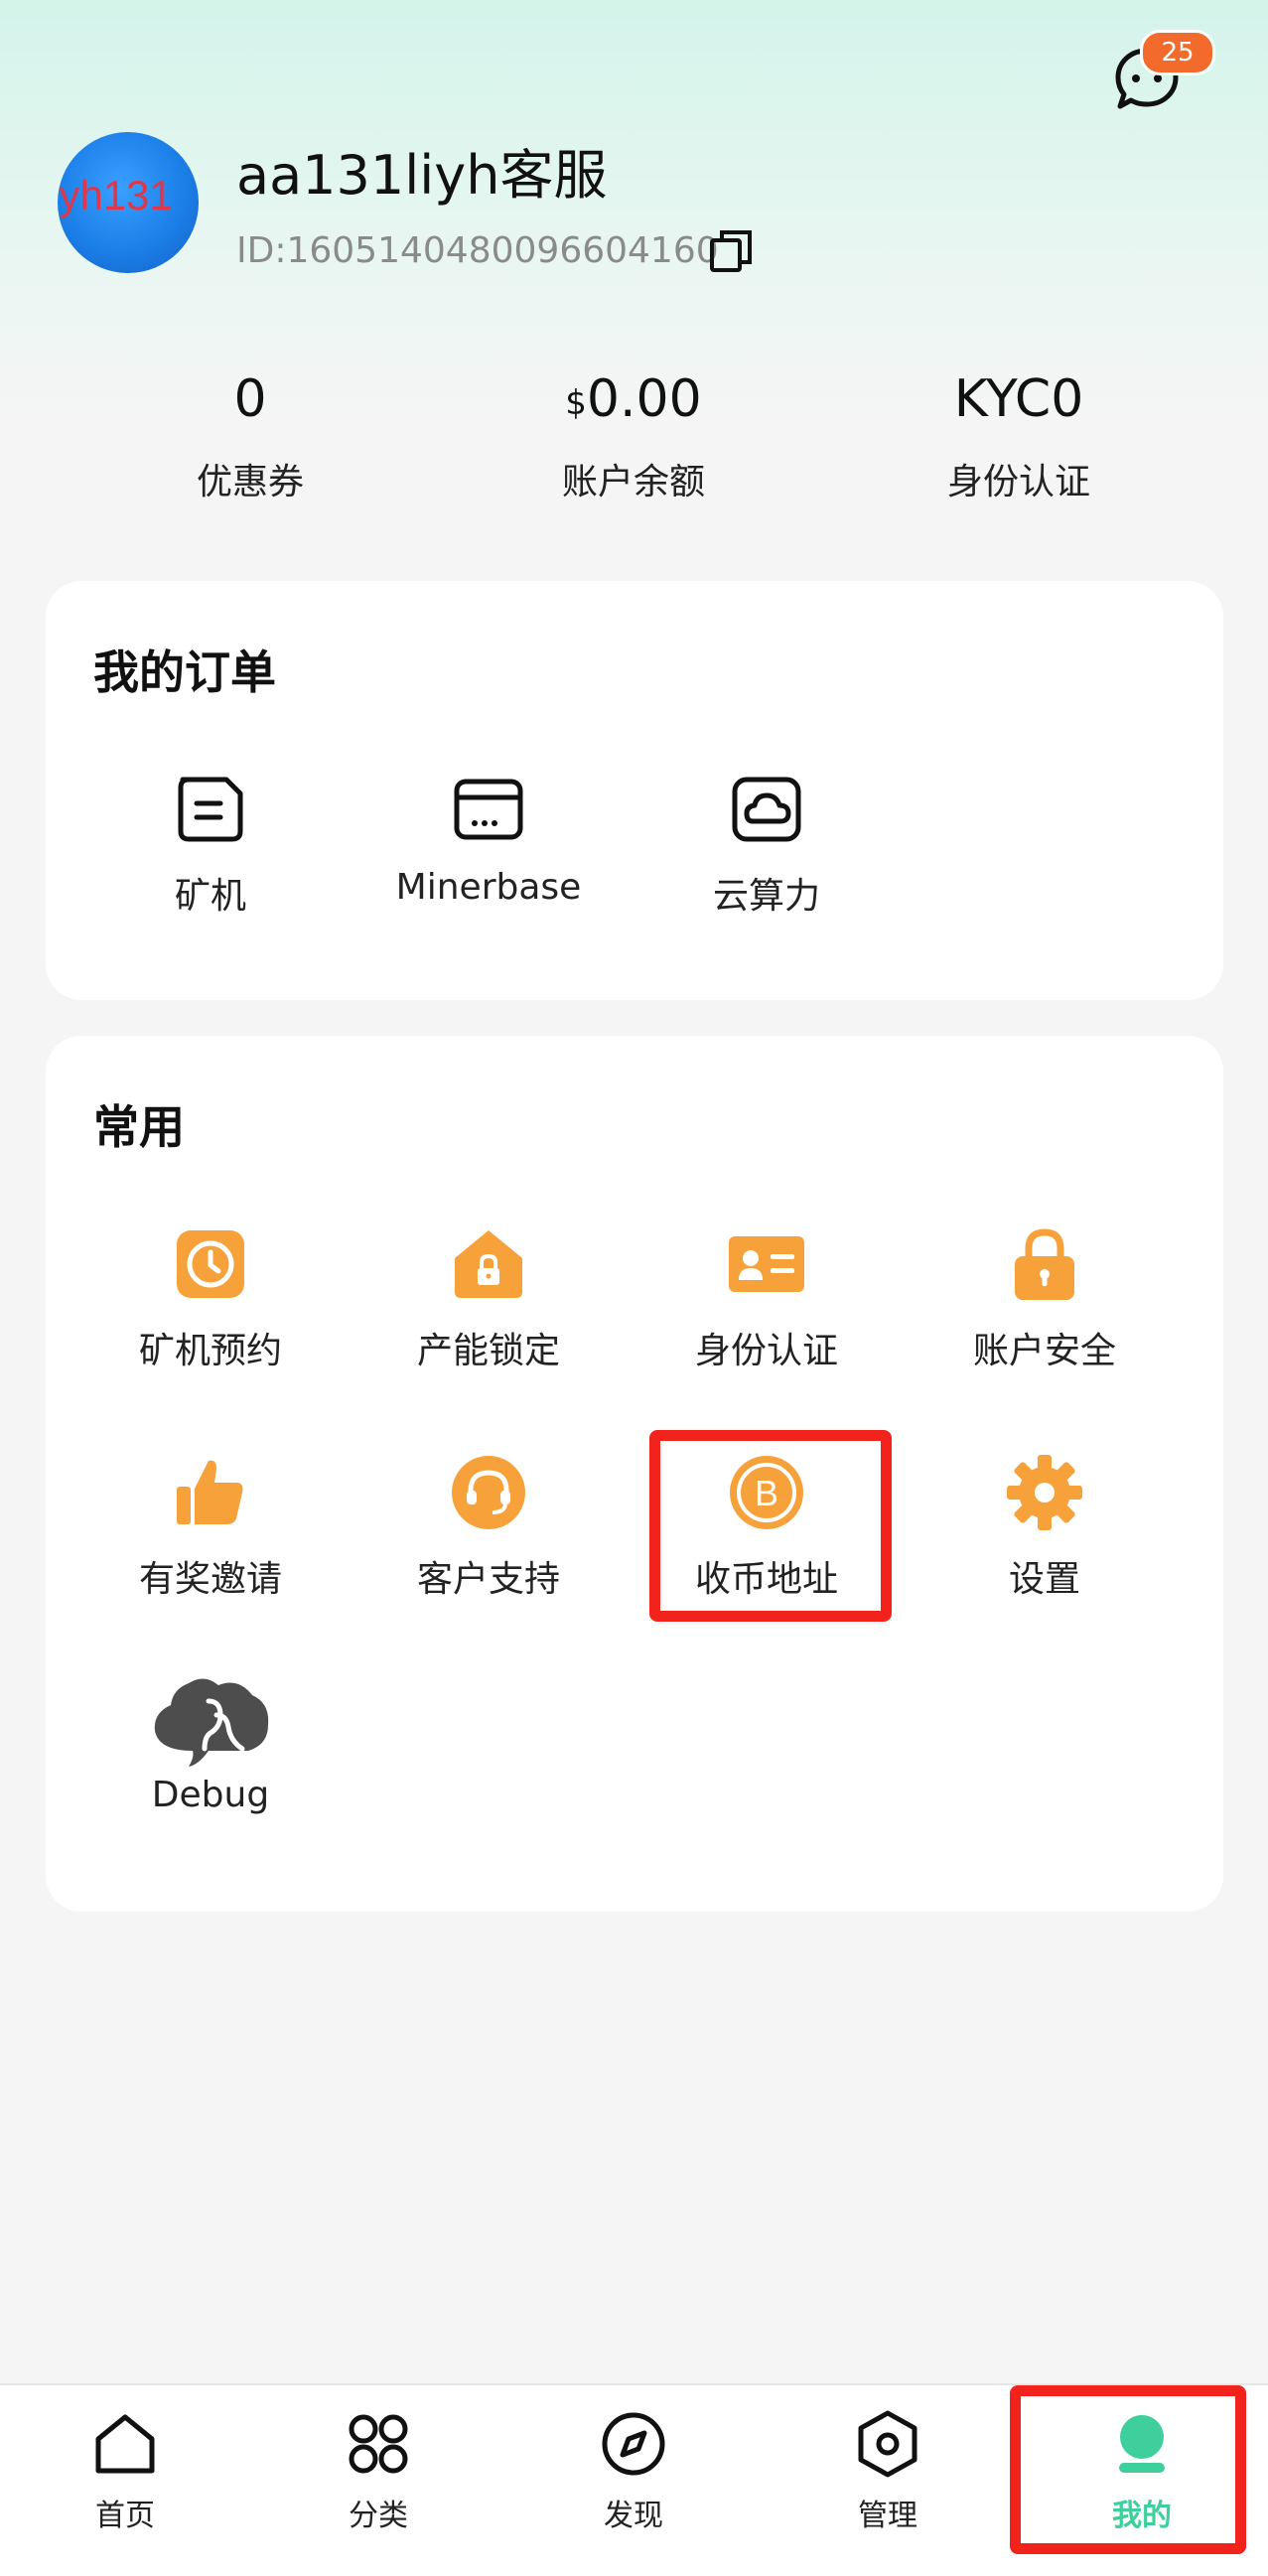 Image resolution: width=1268 pixels, height=2576 pixels. Describe the element at coordinates (139, 1127) in the screenshot. I see `common-title: 常用` at that location.